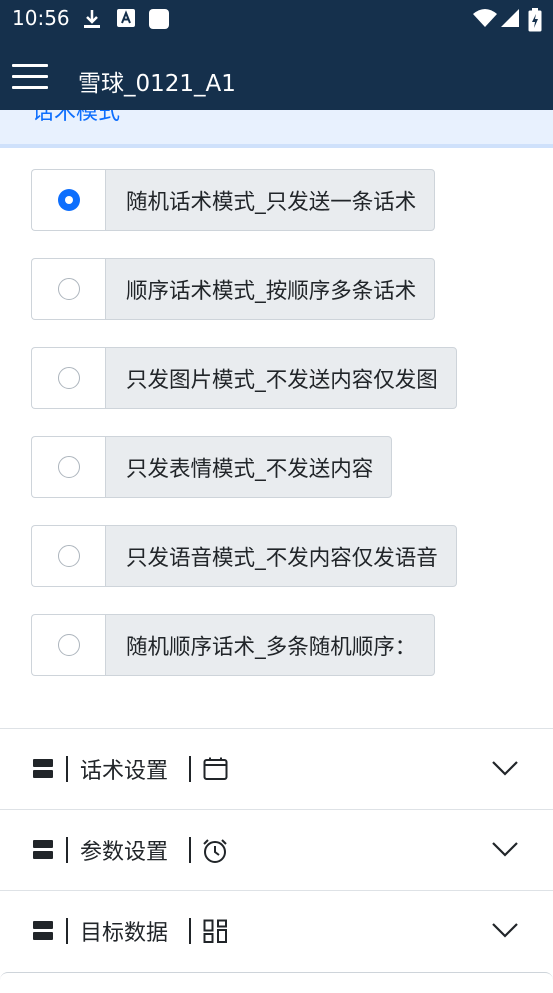 The height and width of the screenshot is (993, 553). I want to click on accordion-parameter-settings: 参数设置, so click(276, 849).